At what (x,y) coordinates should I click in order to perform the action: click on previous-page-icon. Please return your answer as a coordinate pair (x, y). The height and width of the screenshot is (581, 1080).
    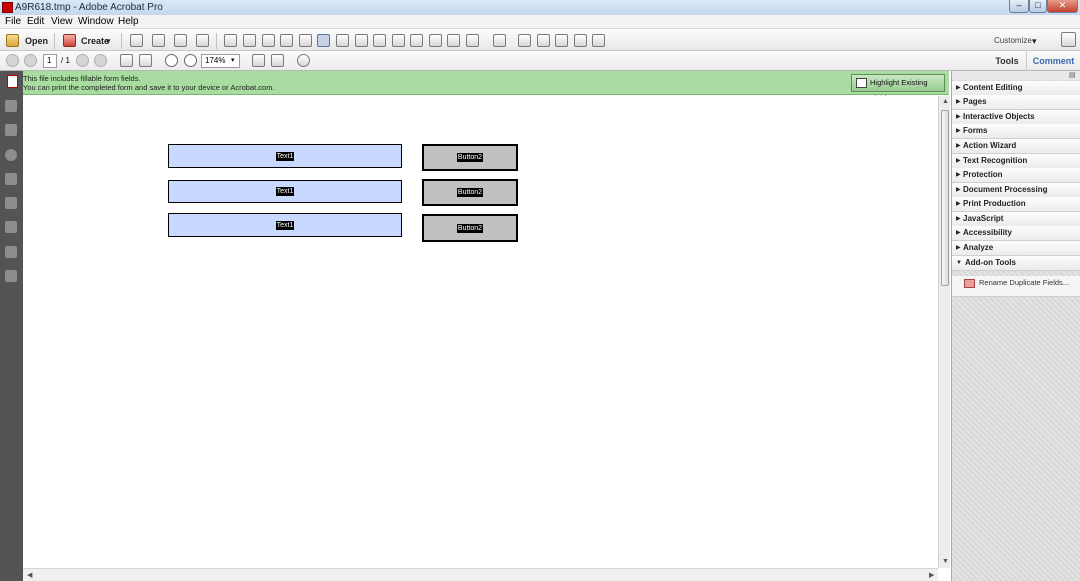
    Looking at the image, I should click on (12, 60).